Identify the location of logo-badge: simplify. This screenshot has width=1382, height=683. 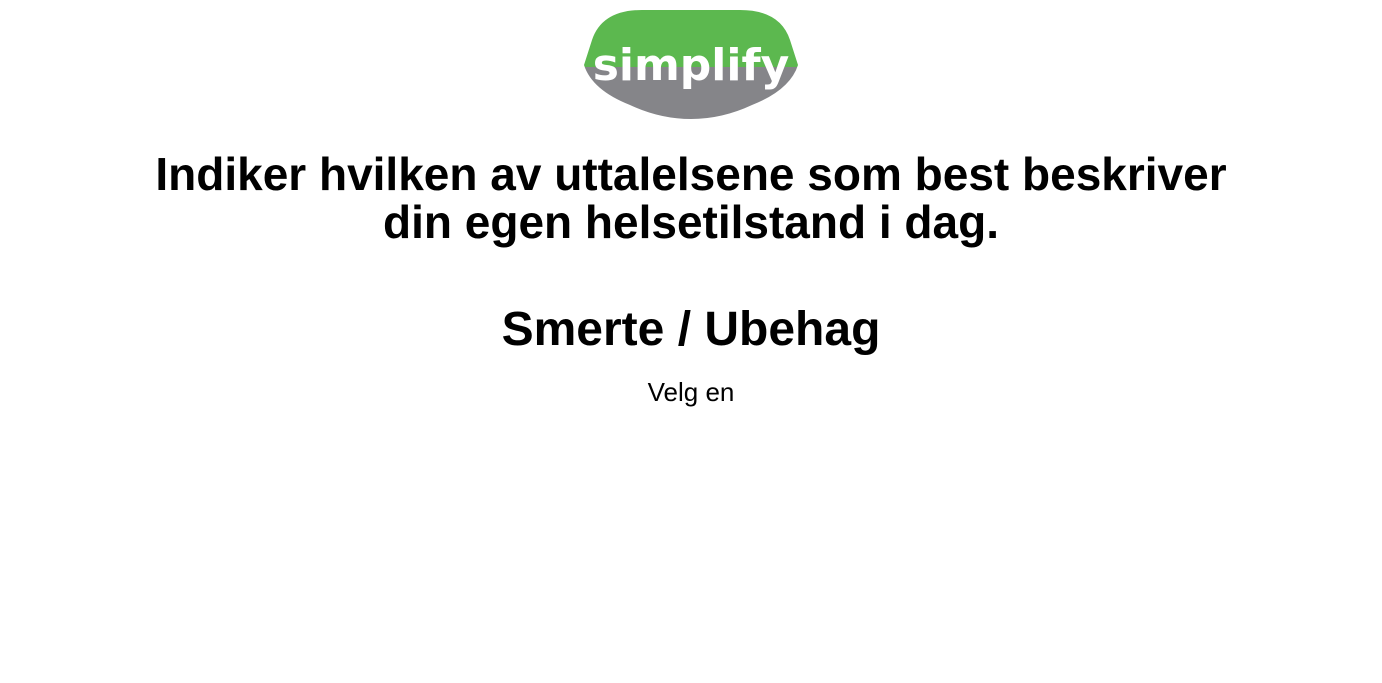
(691, 64).